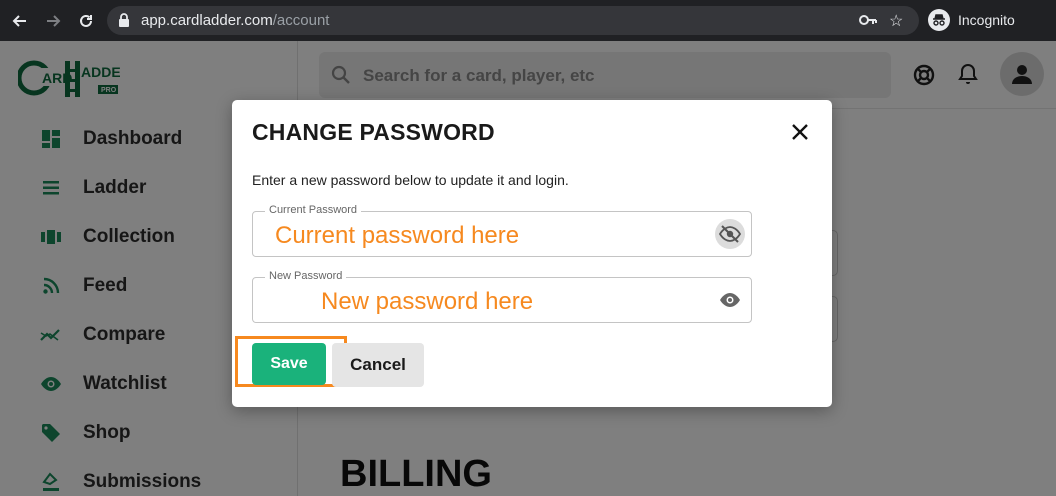 This screenshot has width=1056, height=496. I want to click on url-host: app.cardladder.com, so click(207, 20).